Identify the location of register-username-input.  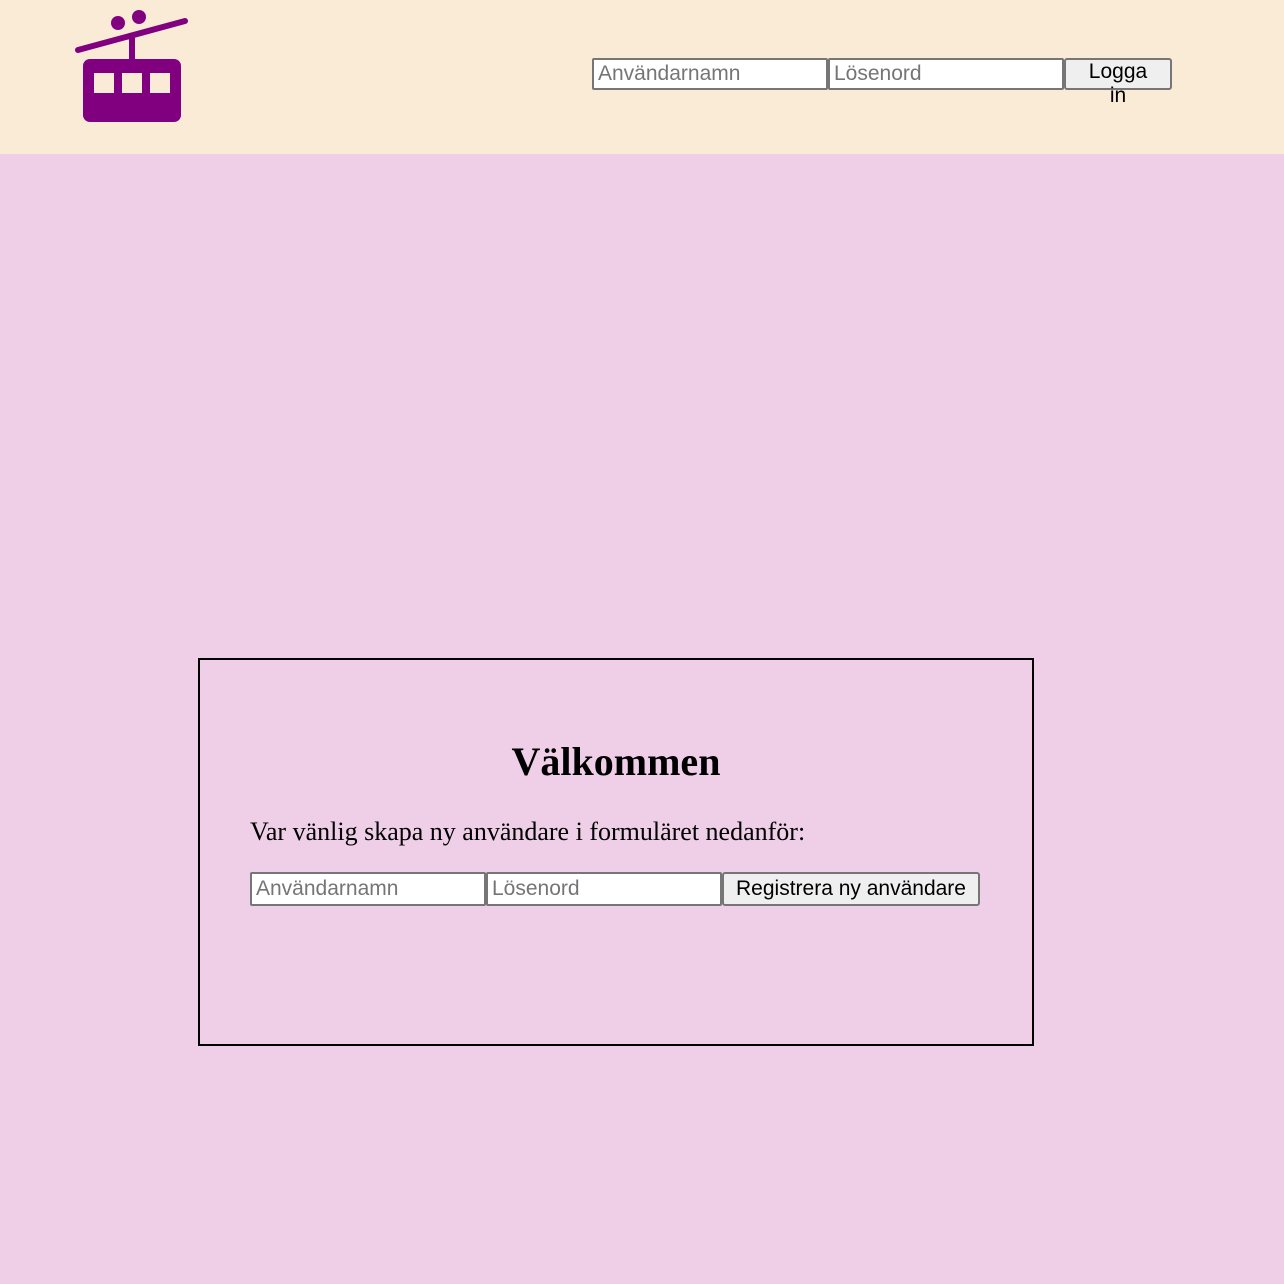
(368, 889).